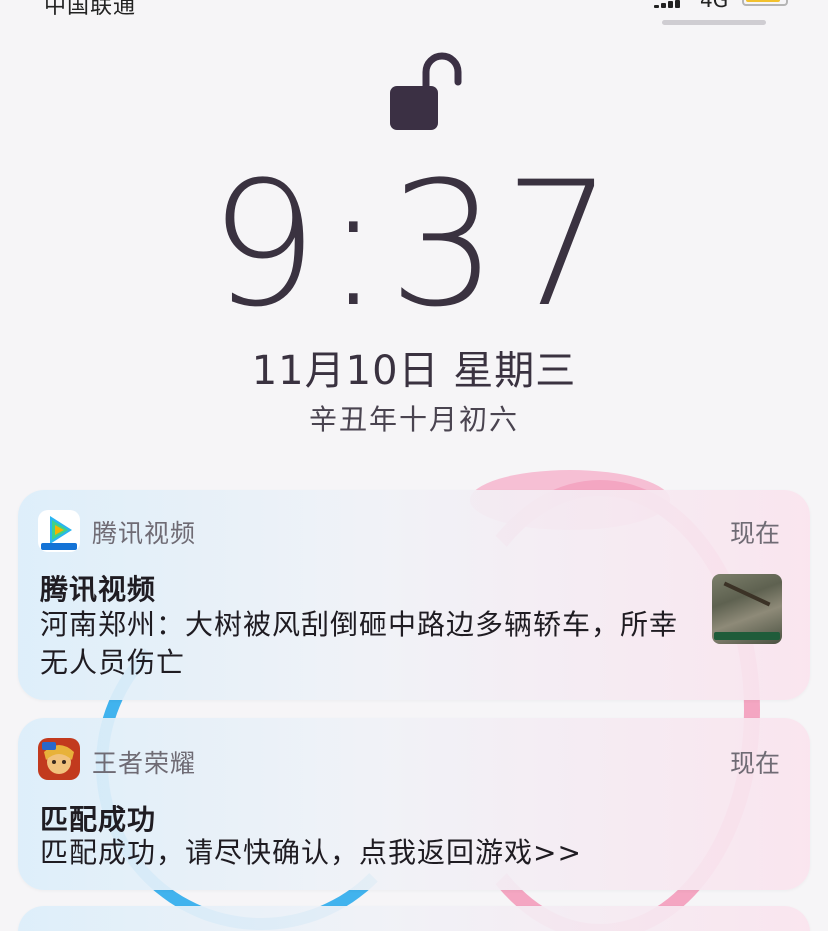  I want to click on carrier-label: 中国联通, so click(90, 9).